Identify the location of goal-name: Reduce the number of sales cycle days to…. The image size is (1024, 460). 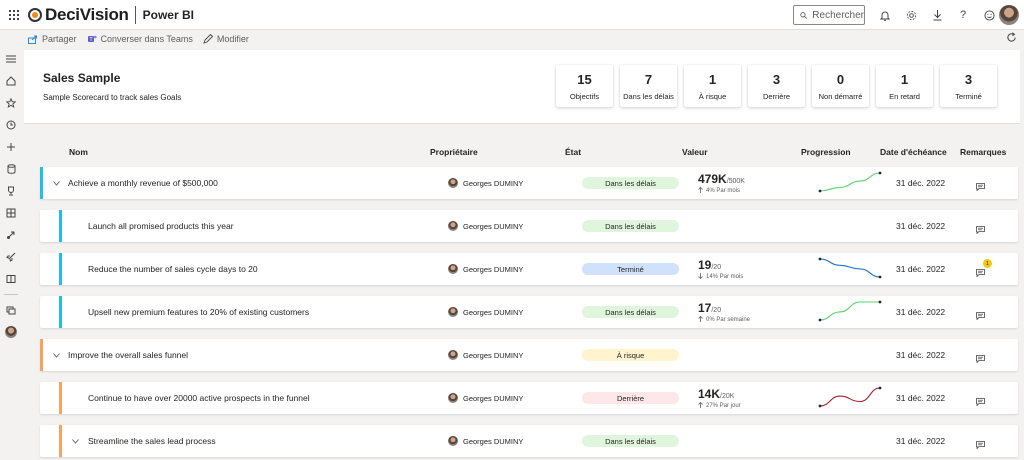
(173, 269).